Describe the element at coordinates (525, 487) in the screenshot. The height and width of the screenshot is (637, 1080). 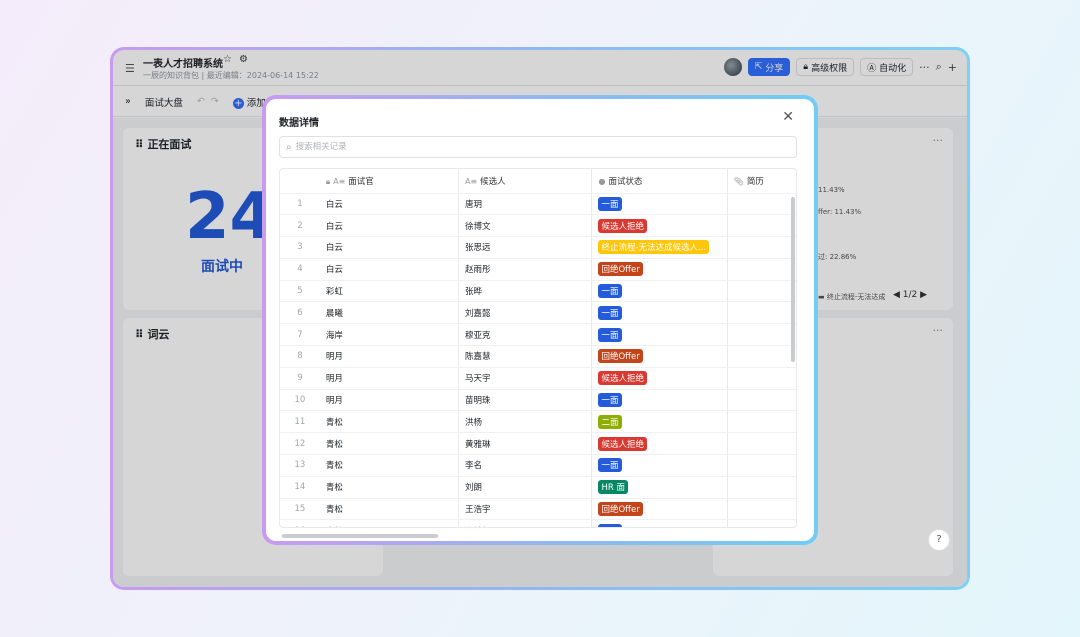
I see `candidate-cell: 刘朗` at that location.